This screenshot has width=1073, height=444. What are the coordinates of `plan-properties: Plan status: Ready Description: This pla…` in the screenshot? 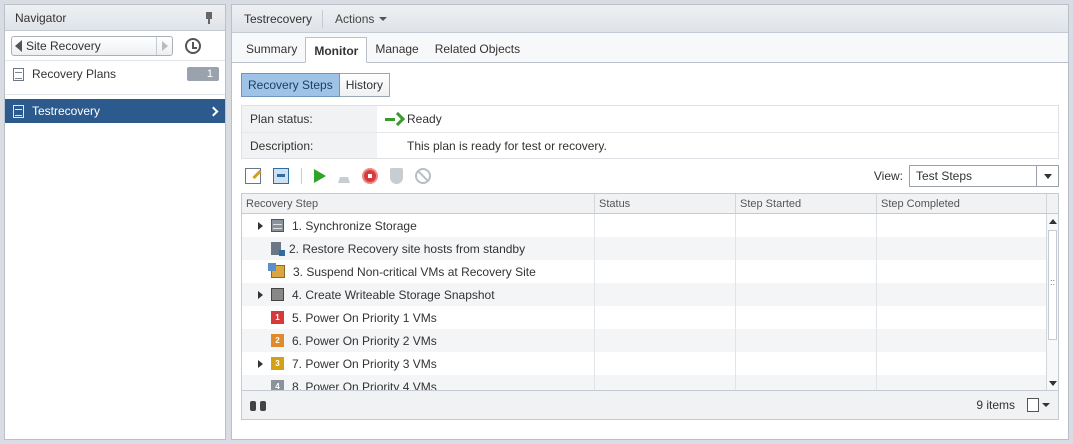 It's located at (650, 132).